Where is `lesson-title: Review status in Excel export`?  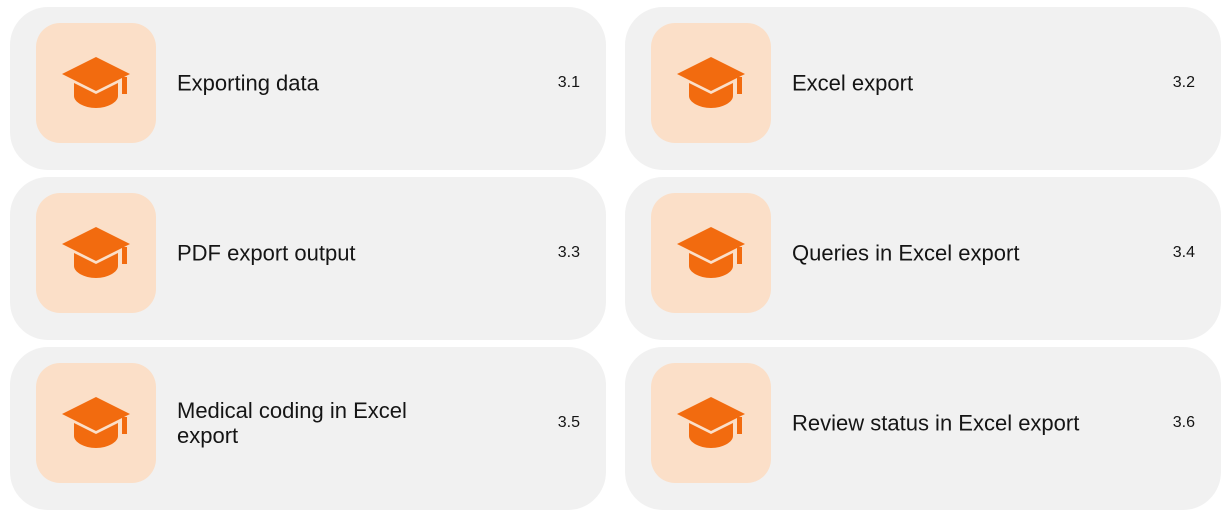
lesson-title: Review status in Excel export is located at coordinates (936, 422).